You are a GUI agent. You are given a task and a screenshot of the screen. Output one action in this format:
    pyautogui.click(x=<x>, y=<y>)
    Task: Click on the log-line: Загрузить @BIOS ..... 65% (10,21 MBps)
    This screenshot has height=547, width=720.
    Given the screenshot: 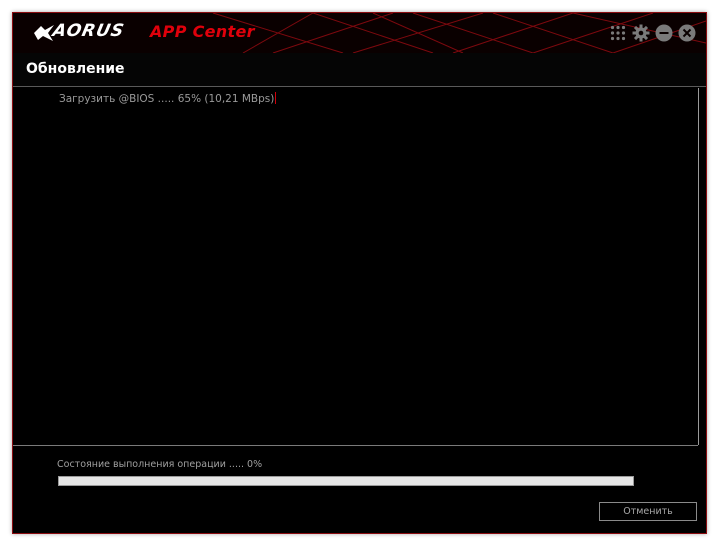 What is the action you would take?
    pyautogui.click(x=168, y=98)
    